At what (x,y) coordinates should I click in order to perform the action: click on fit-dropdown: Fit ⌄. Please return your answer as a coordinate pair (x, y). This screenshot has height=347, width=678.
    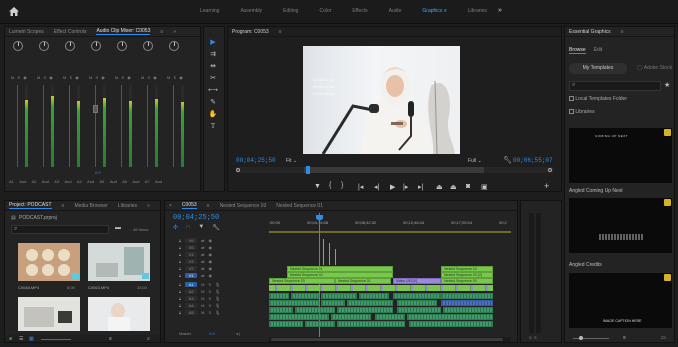
    Looking at the image, I should click on (291, 161).